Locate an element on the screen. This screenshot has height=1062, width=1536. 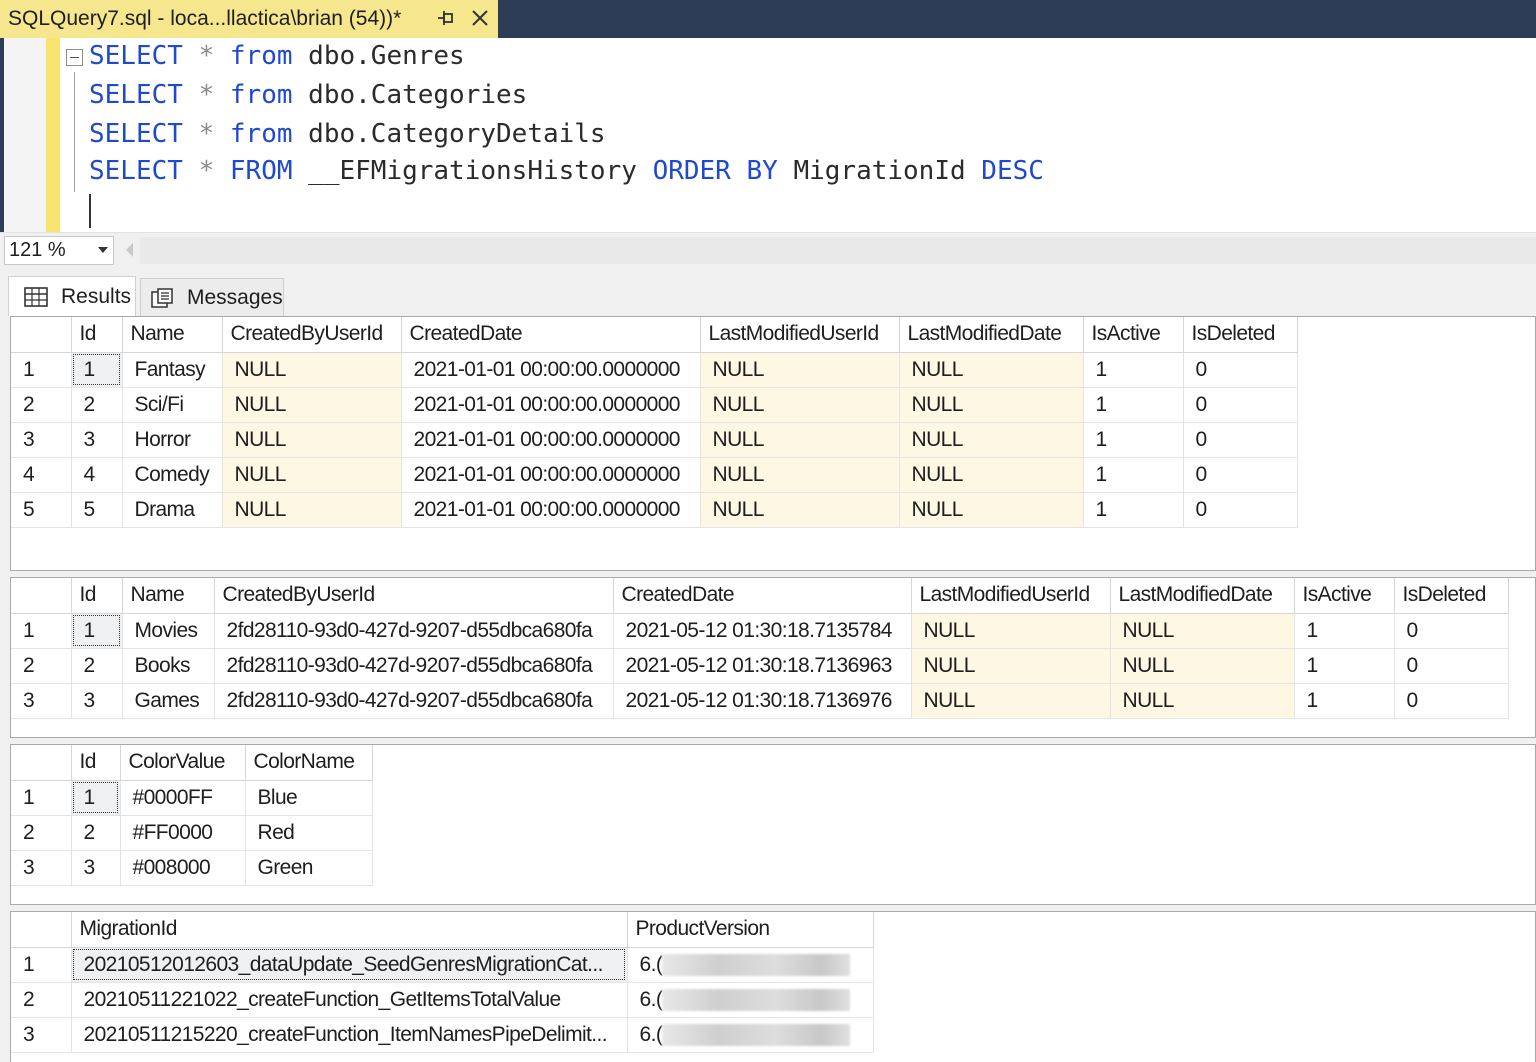
tab-results: Results is located at coordinates (72, 296).